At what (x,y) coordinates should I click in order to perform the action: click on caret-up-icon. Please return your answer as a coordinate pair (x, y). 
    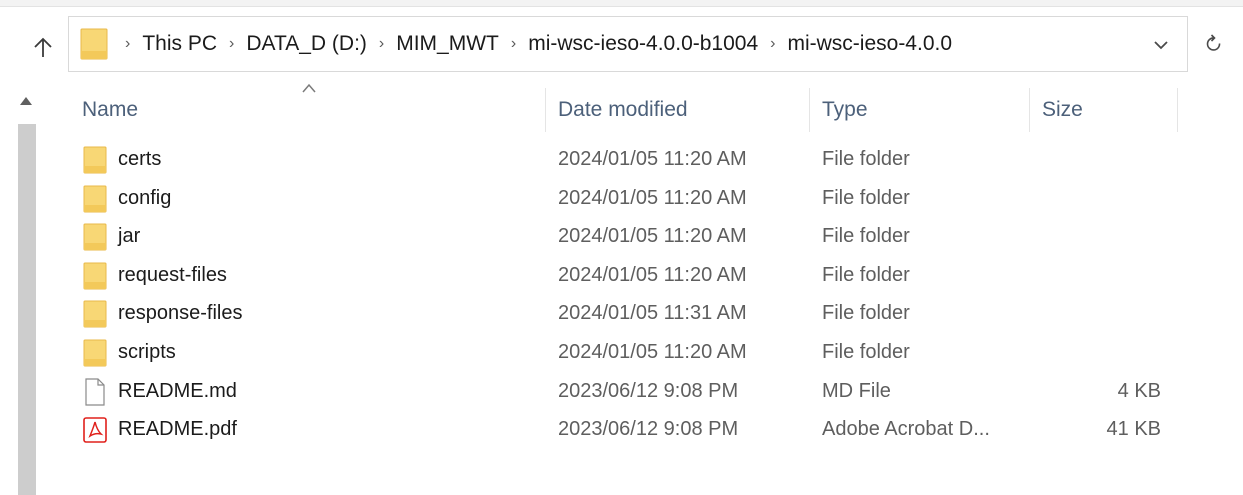
    Looking at the image, I should click on (26, 101).